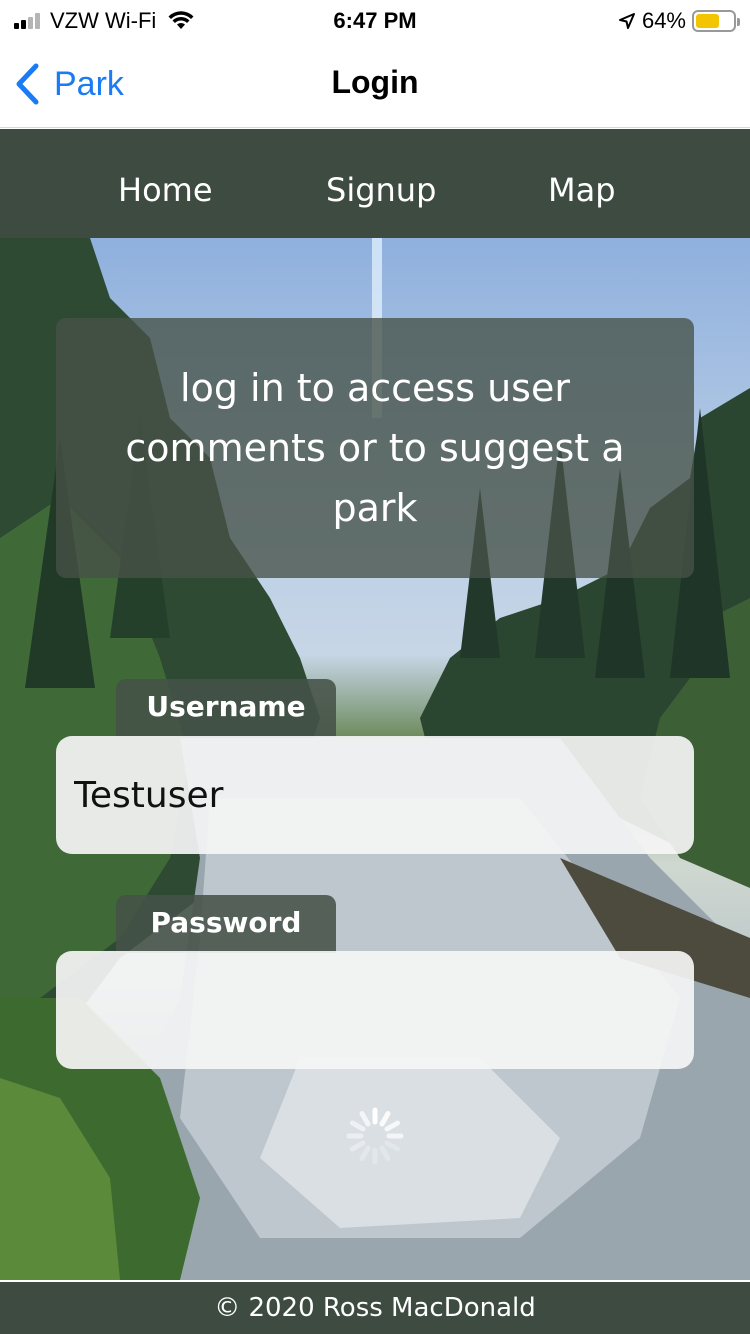  I want to click on password-input, so click(375, 1010).